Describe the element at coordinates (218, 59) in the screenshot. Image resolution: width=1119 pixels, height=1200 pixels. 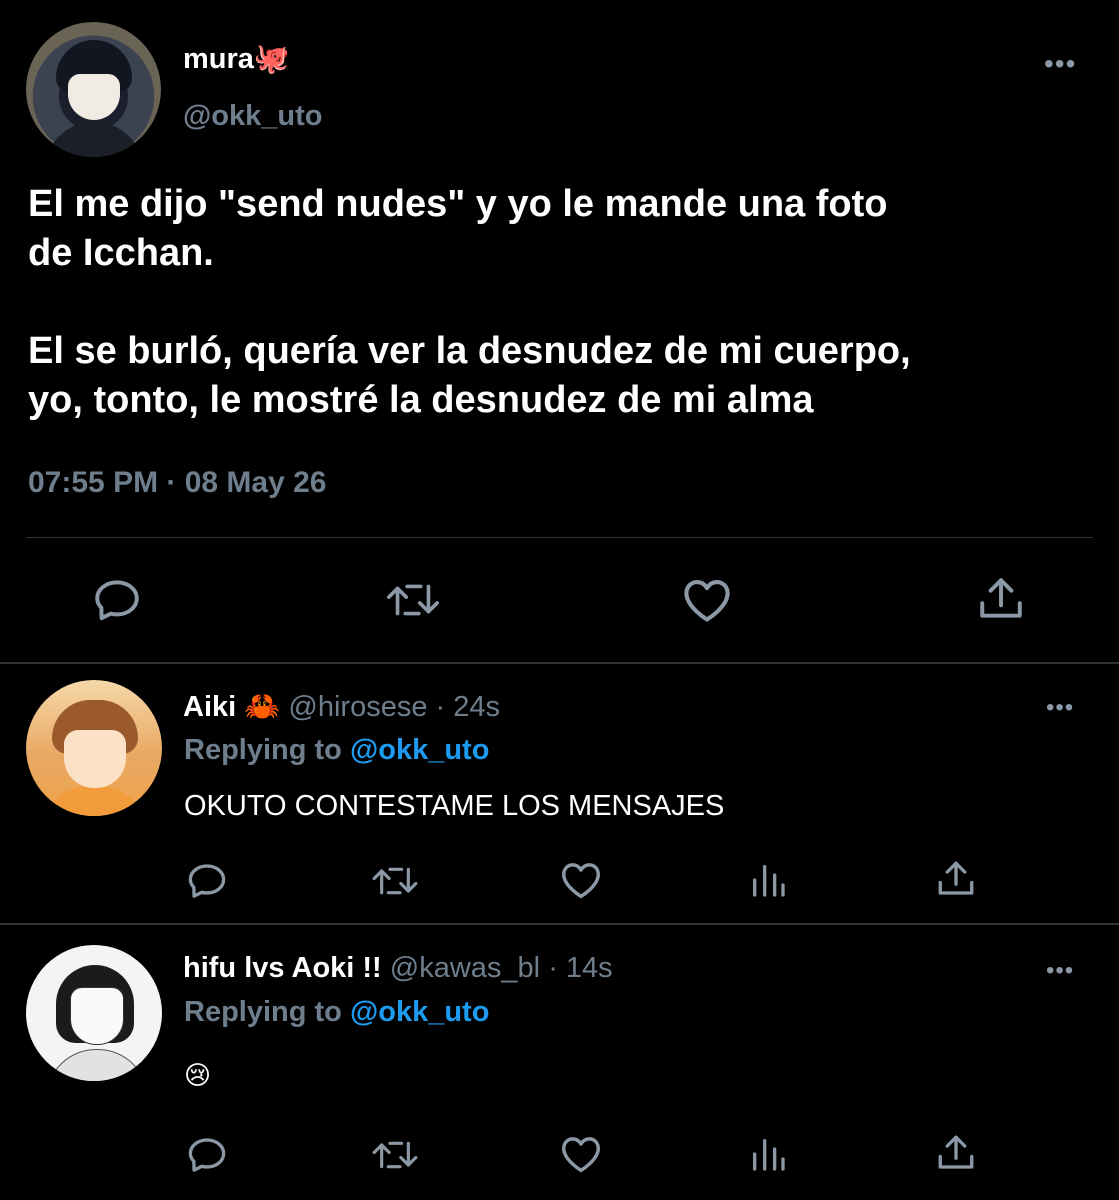
I see `author-name-text: mura` at that location.